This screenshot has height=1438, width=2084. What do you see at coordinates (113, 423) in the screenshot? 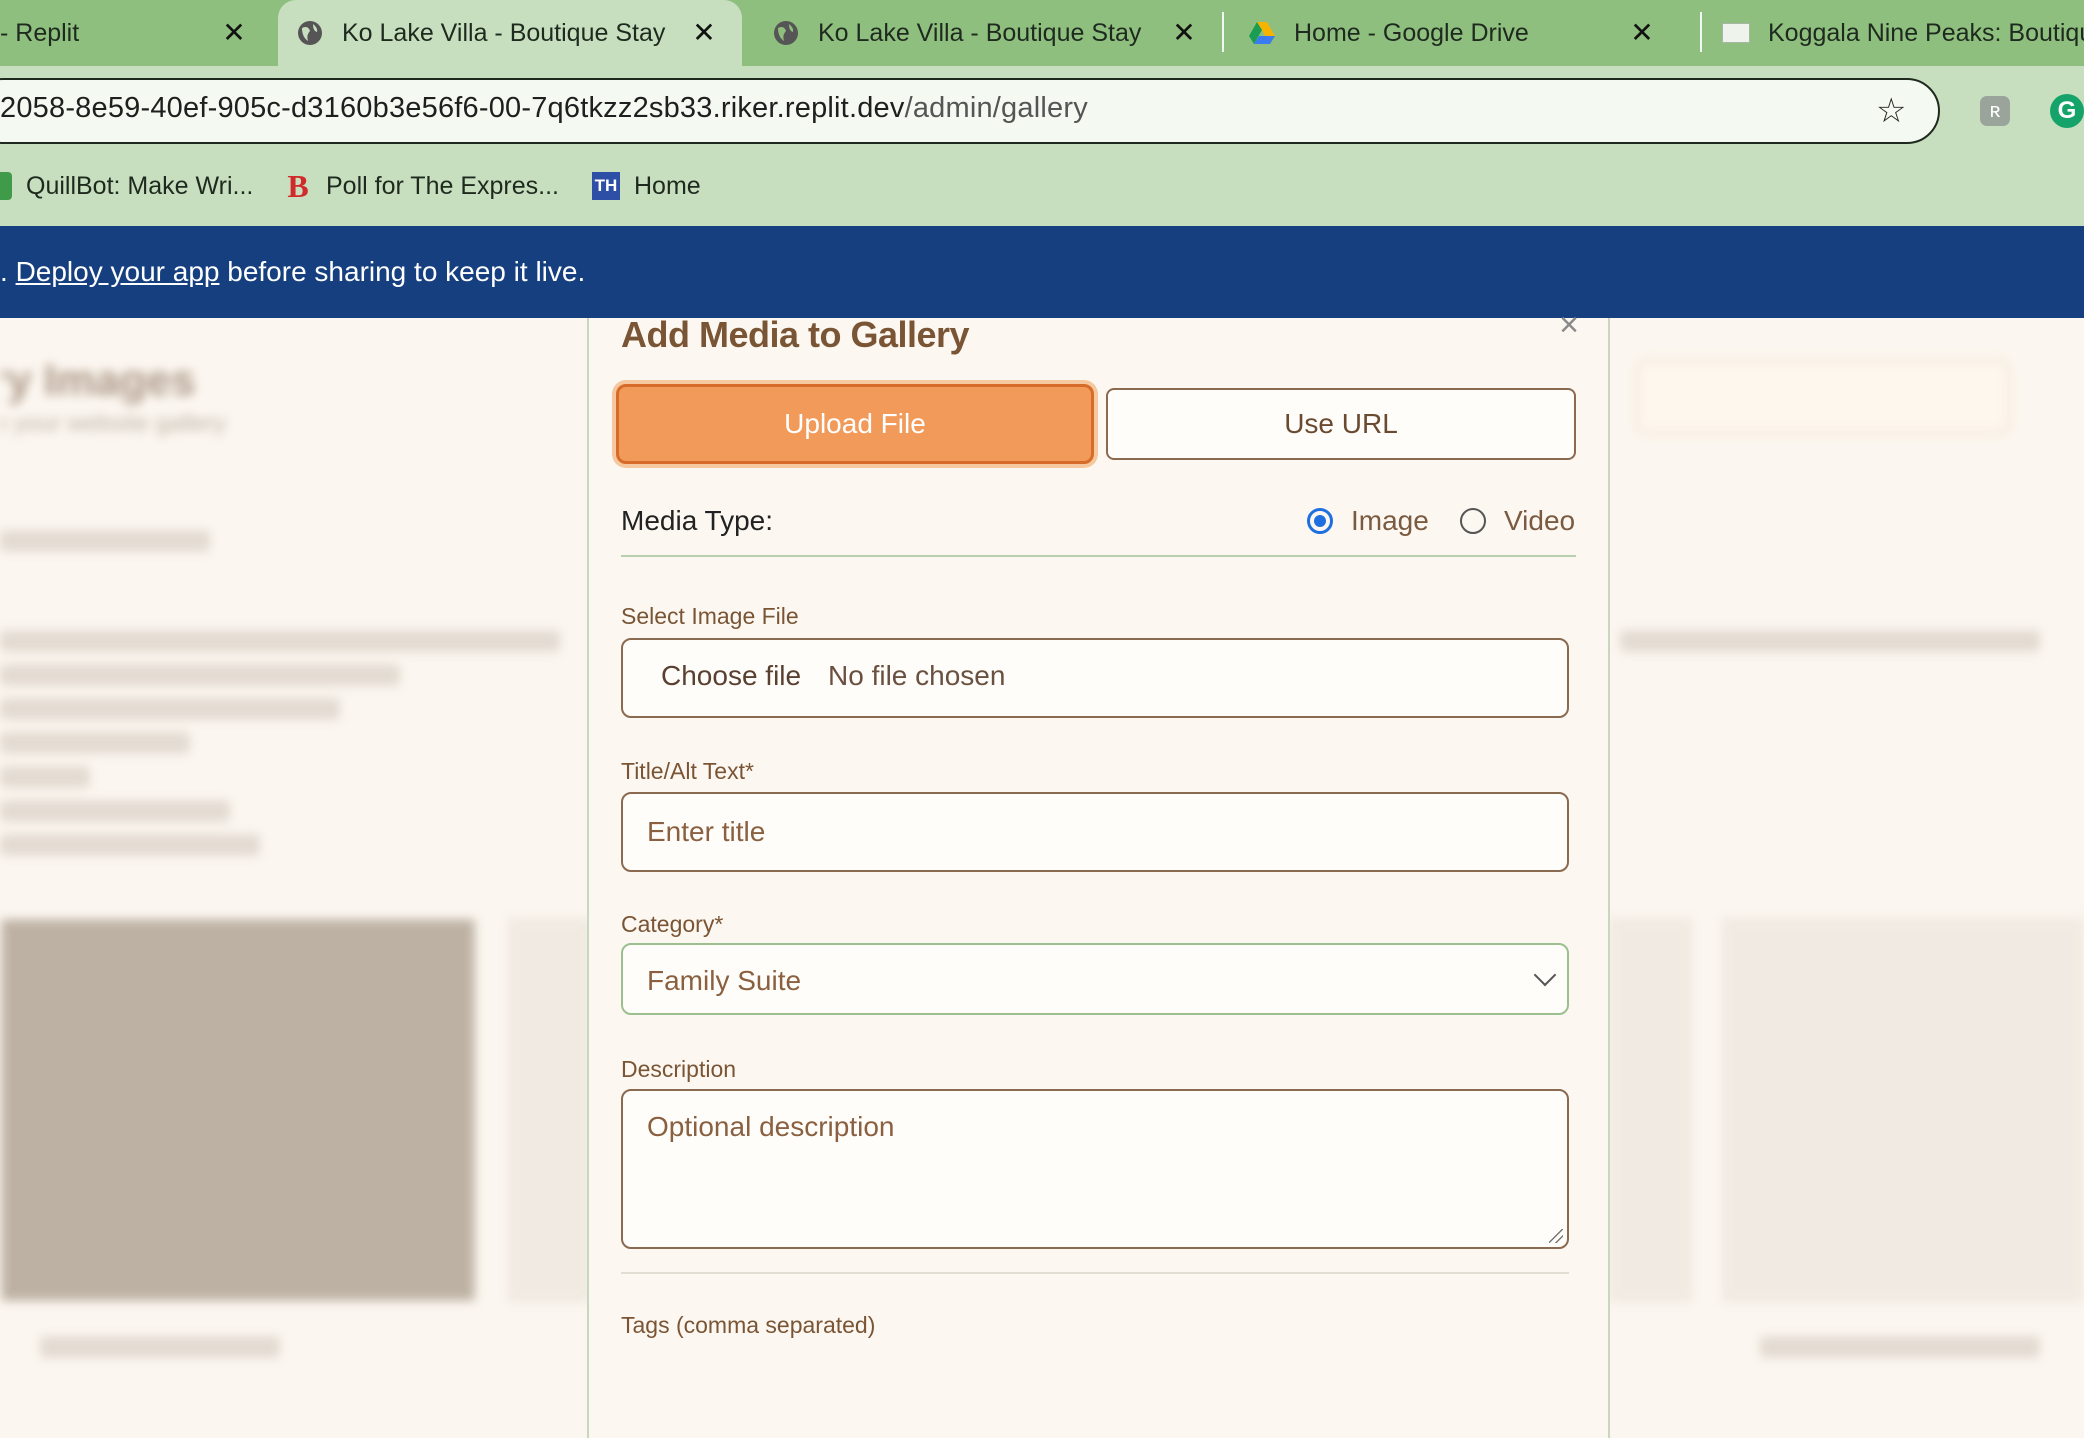
I see `background-subheading: e your website gallery` at bounding box center [113, 423].